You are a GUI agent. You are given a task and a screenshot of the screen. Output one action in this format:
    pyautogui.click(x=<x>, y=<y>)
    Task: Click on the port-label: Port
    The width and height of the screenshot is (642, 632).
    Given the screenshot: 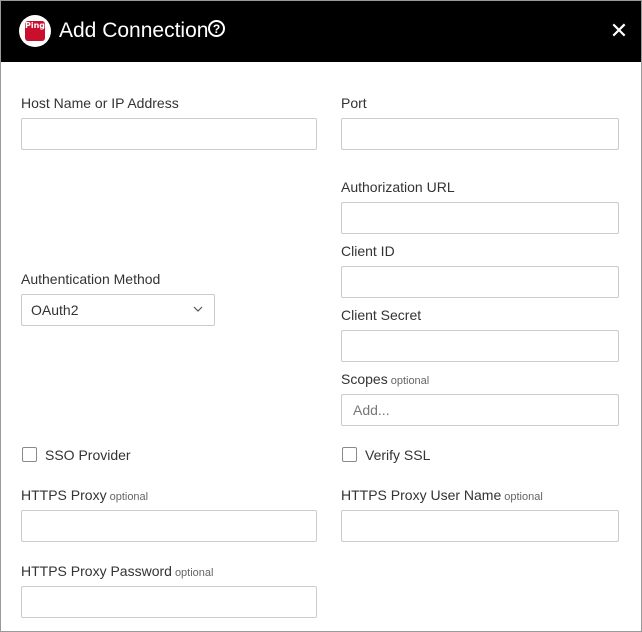 What is the action you would take?
    pyautogui.click(x=354, y=103)
    